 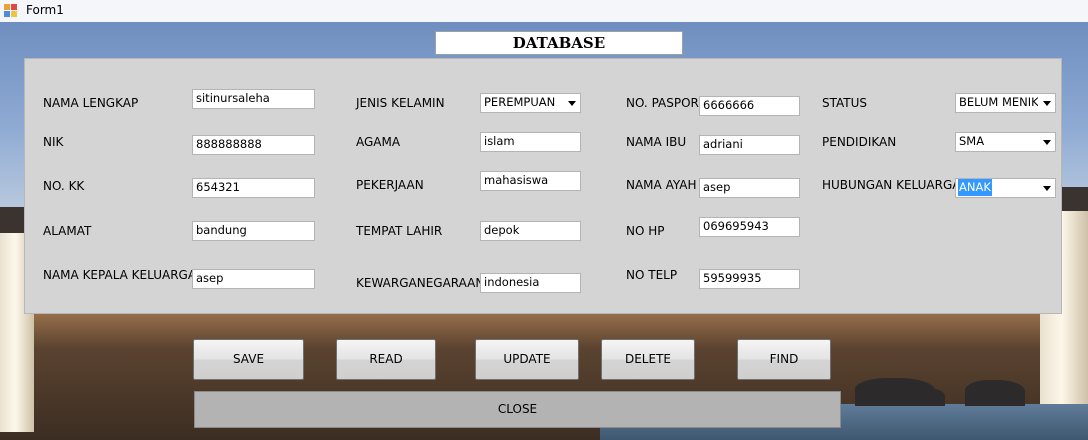 I want to click on find-button: FIND, so click(x=784, y=359).